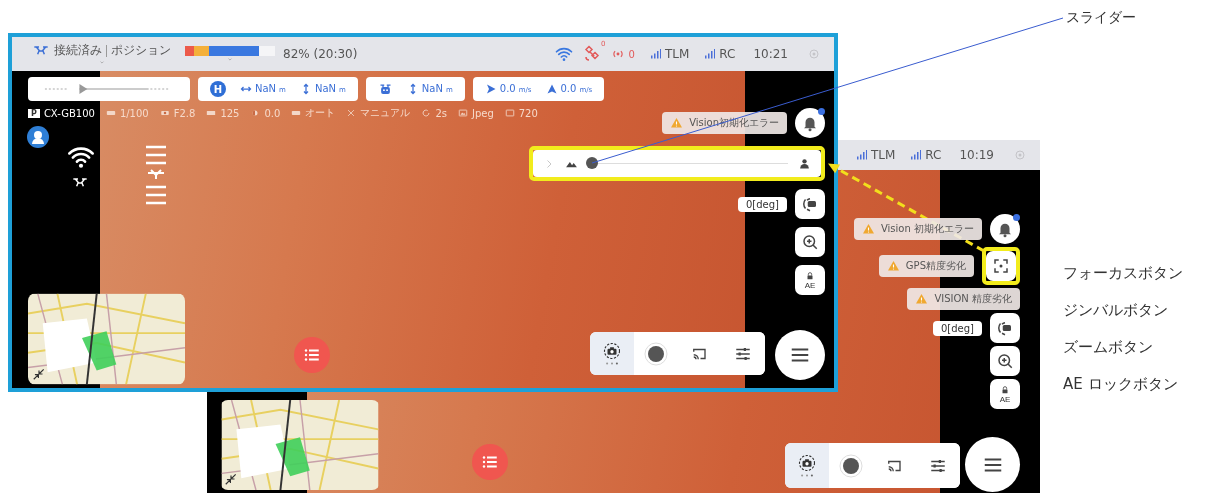 Image resolution: width=1221 pixels, height=493 pixels. I want to click on right-arrow-icon, so click(490, 89).